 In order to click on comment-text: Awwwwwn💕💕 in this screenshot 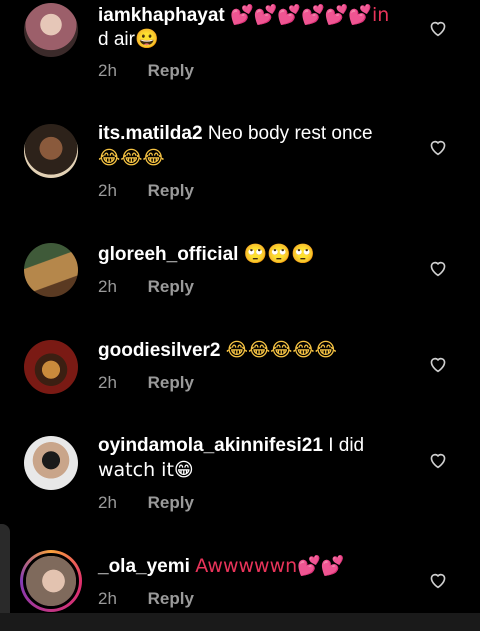, I will do `click(270, 566)`.